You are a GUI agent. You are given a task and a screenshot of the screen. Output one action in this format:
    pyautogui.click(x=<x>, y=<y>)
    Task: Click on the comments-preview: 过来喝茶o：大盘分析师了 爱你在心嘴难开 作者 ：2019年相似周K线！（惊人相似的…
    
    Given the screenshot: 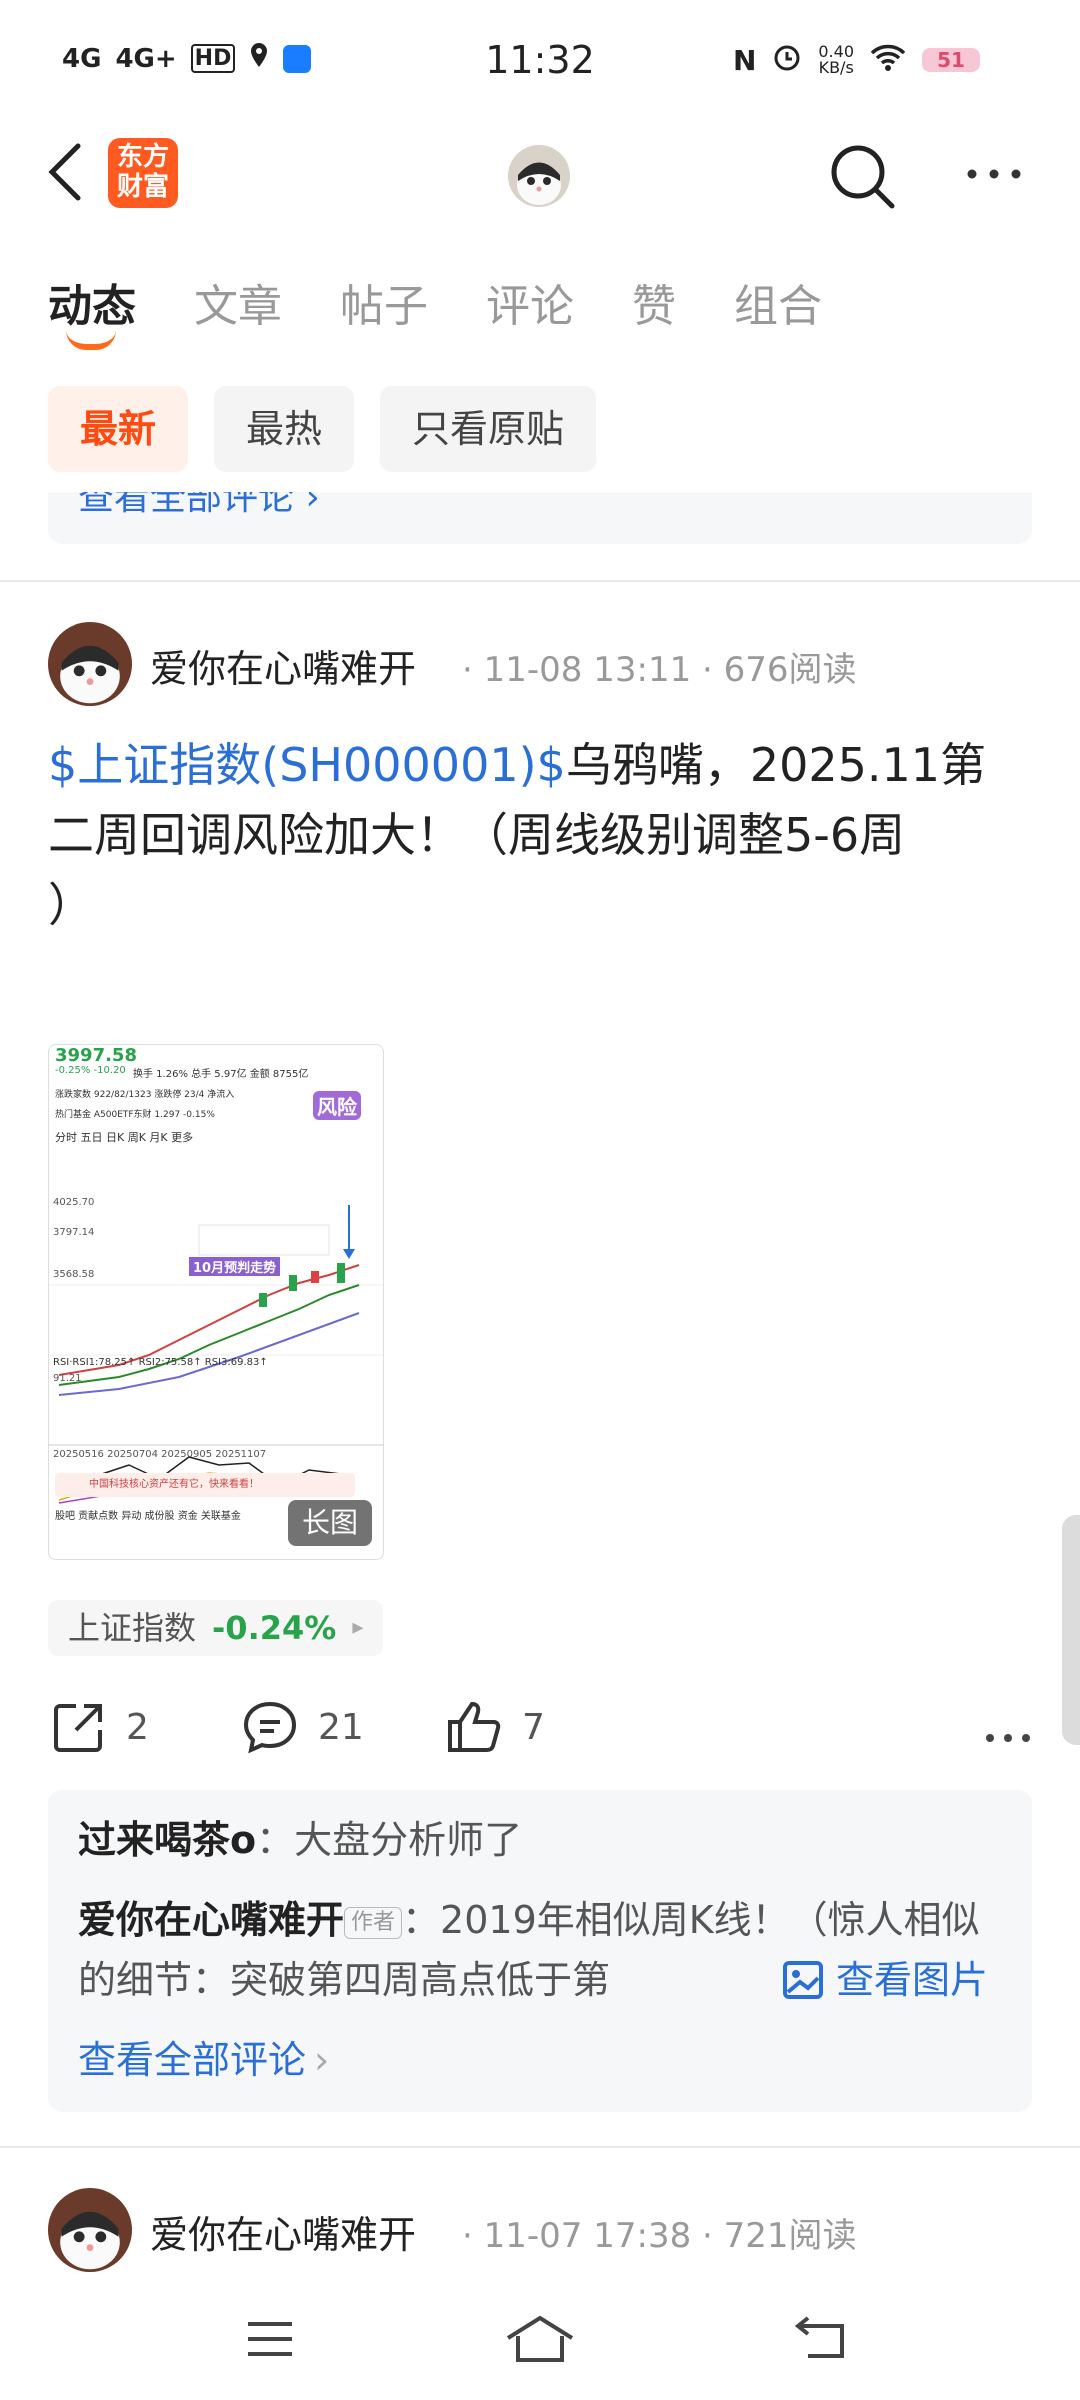 What is the action you would take?
    pyautogui.click(x=540, y=1951)
    